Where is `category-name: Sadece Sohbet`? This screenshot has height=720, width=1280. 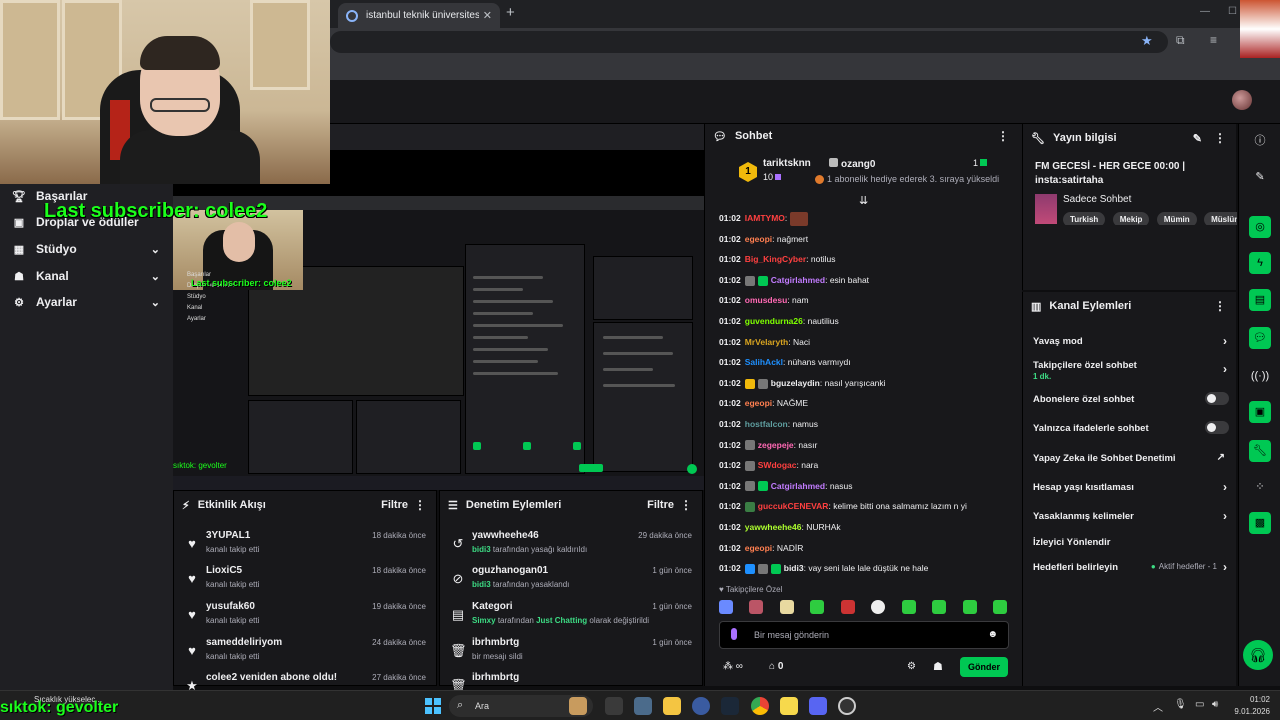
category-name: Sadece Sohbet is located at coordinates (1097, 199).